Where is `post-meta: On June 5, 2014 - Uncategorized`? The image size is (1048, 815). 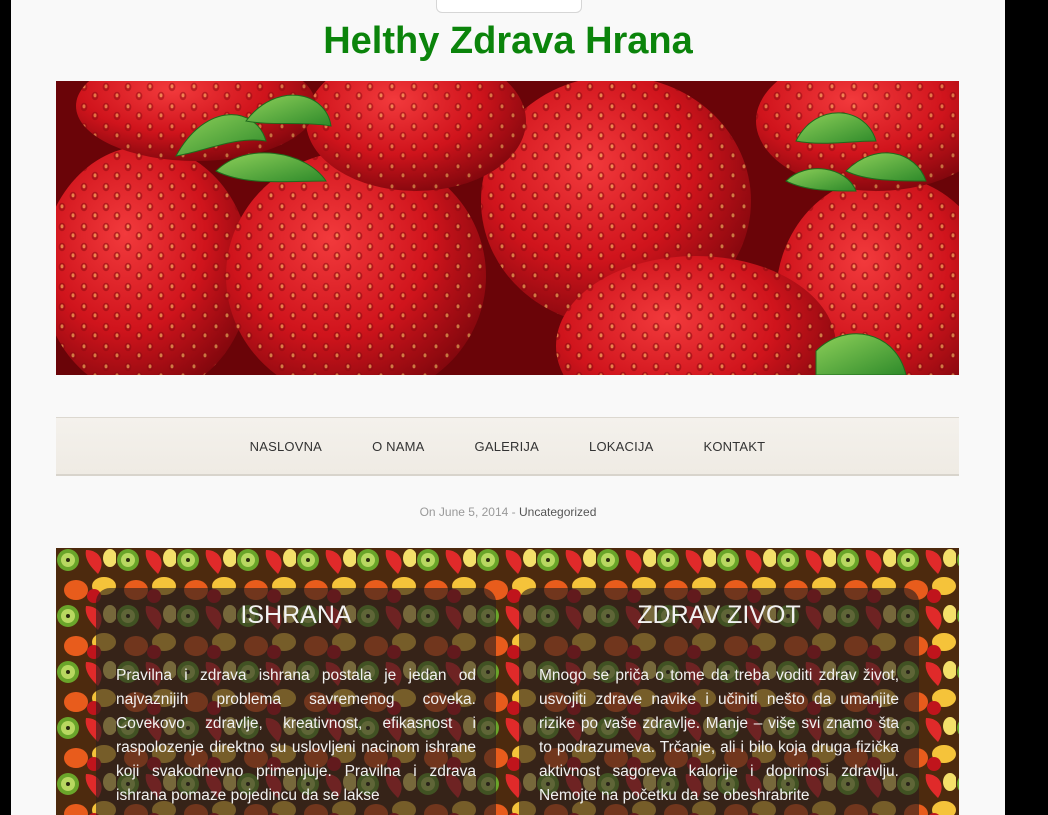 post-meta: On June 5, 2014 - Uncategorized is located at coordinates (508, 512).